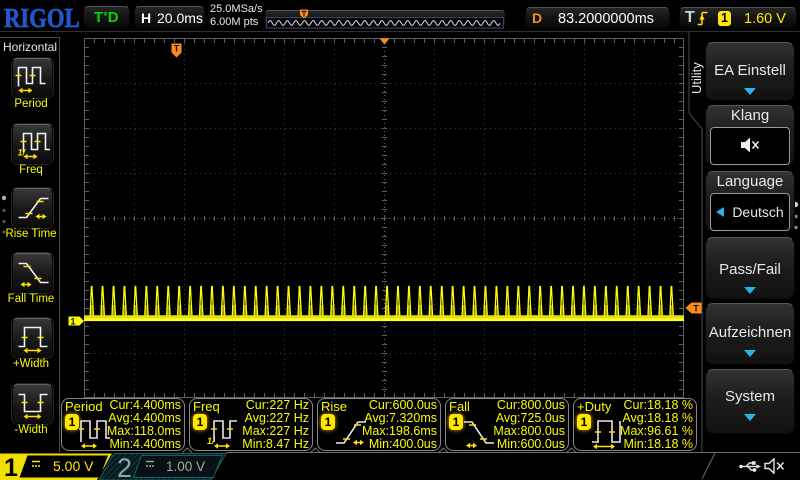  I want to click on svg-text: Utility, so click(696, 78).